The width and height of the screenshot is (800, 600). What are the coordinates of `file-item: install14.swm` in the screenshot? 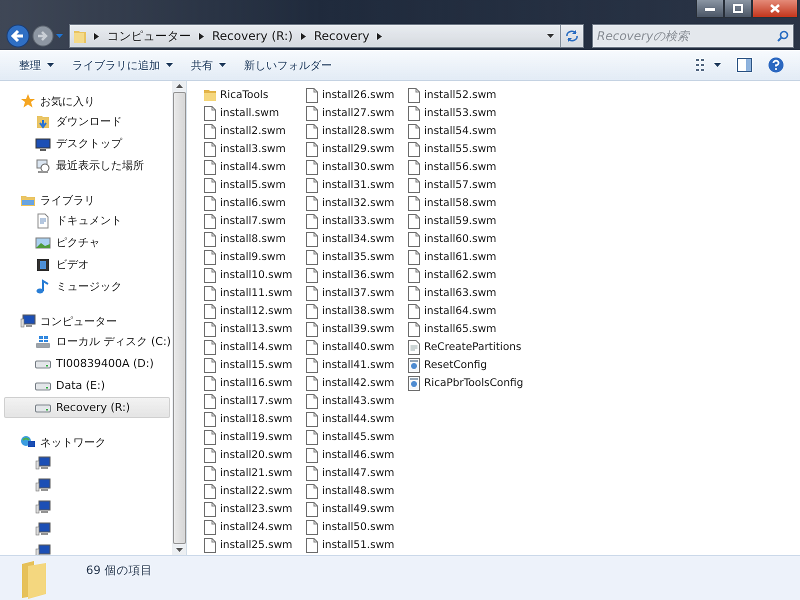 It's located at (254, 347).